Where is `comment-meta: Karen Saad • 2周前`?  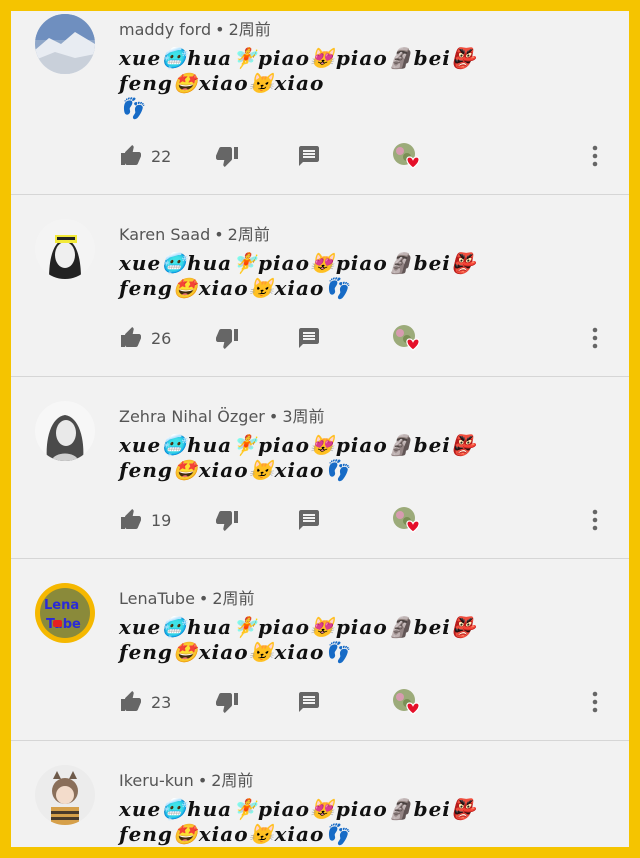
comment-meta: Karen Saad • 2周前 is located at coordinates (194, 233).